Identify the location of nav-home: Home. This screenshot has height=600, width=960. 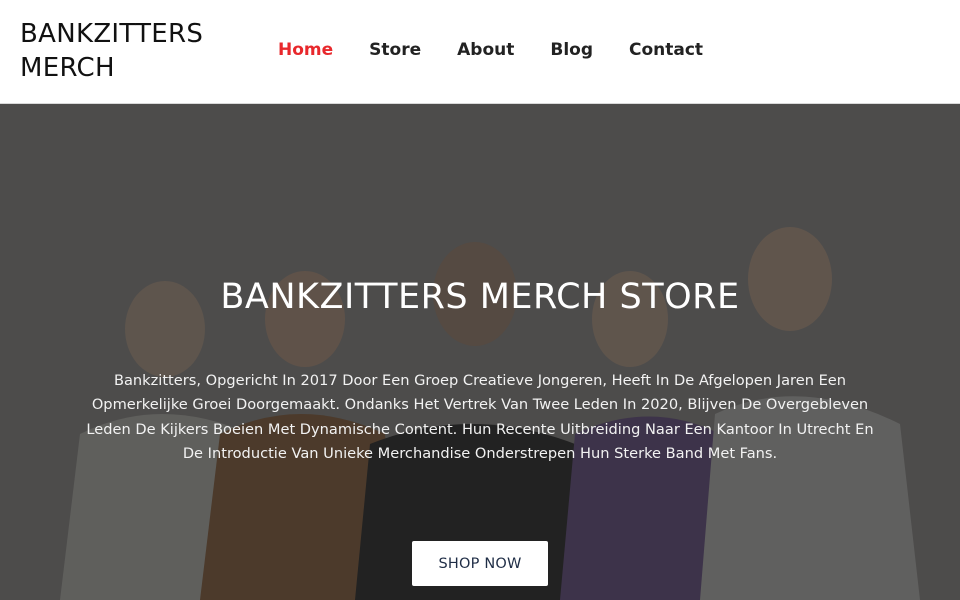
(305, 50).